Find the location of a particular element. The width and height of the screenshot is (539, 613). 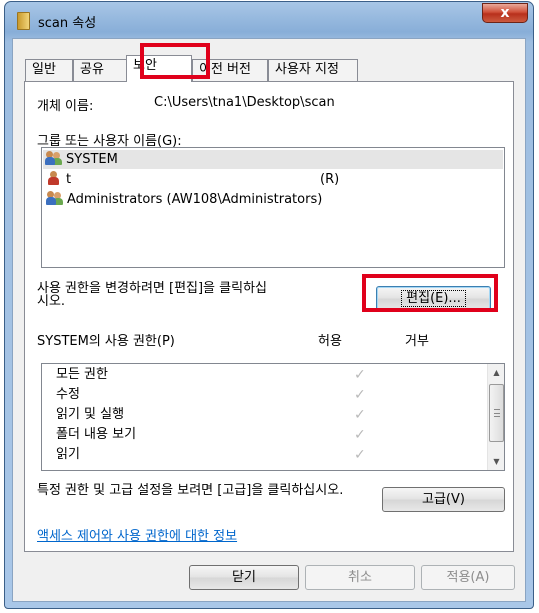

tab-strip: 일반 공유 보안 이전 버전 사용자 지정 is located at coordinates (270, 68).